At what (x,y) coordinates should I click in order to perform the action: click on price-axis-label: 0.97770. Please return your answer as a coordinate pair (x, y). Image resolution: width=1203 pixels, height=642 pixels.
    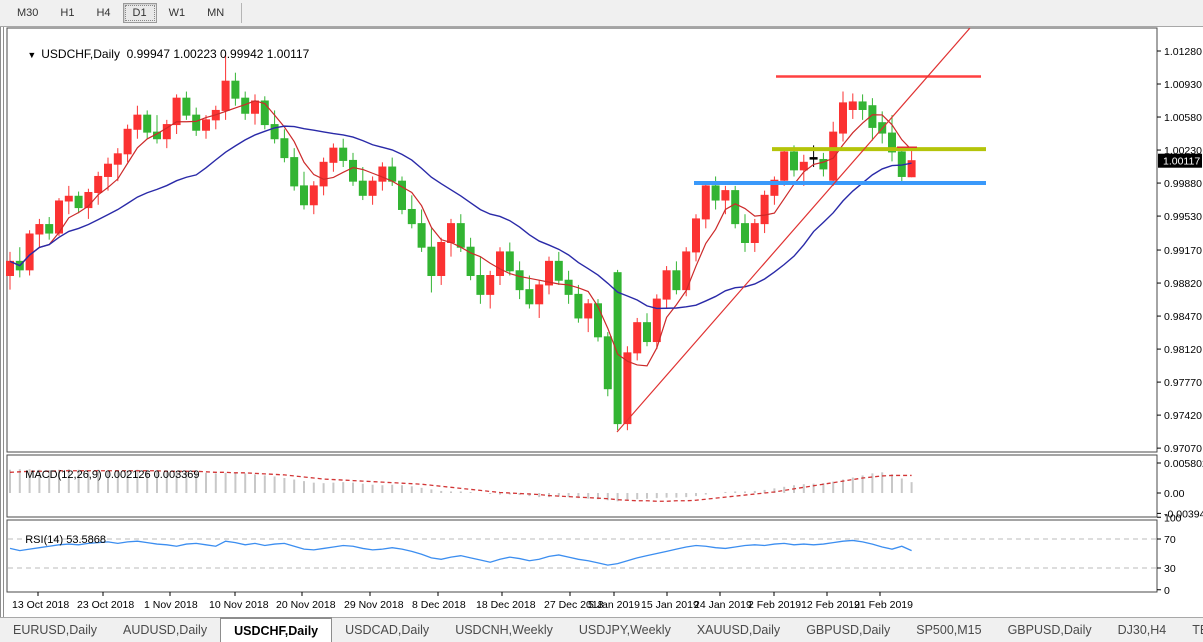
    Looking at the image, I should click on (1183, 383).